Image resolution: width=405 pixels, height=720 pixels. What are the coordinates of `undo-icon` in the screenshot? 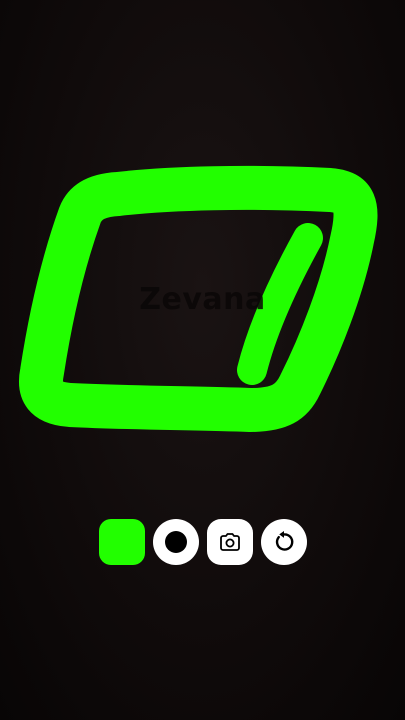 It's located at (284, 542).